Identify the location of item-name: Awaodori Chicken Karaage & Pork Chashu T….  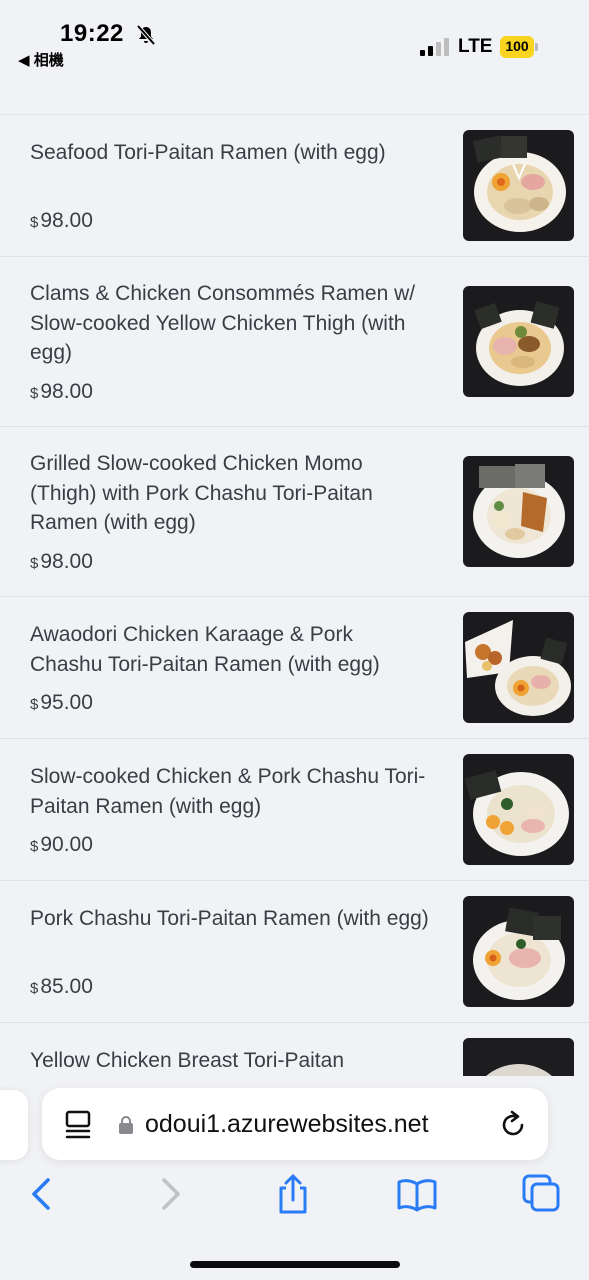
(205, 649).